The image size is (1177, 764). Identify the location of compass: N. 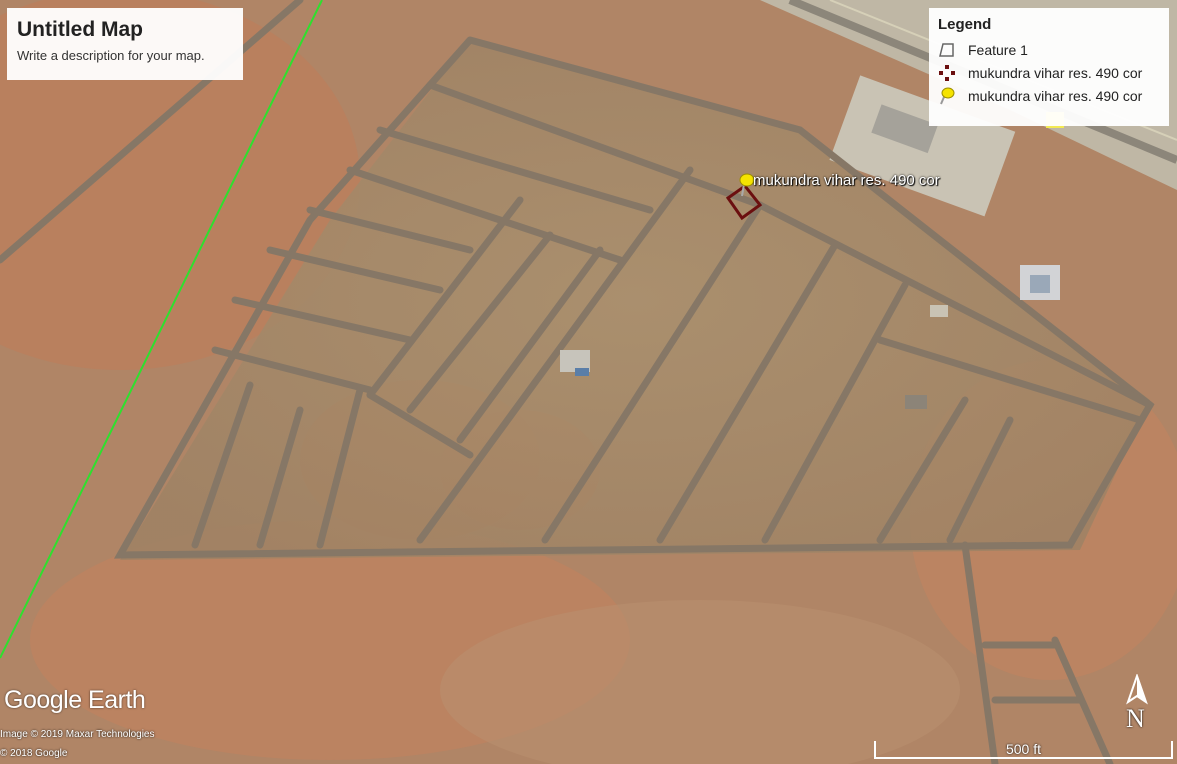
(1137, 703).